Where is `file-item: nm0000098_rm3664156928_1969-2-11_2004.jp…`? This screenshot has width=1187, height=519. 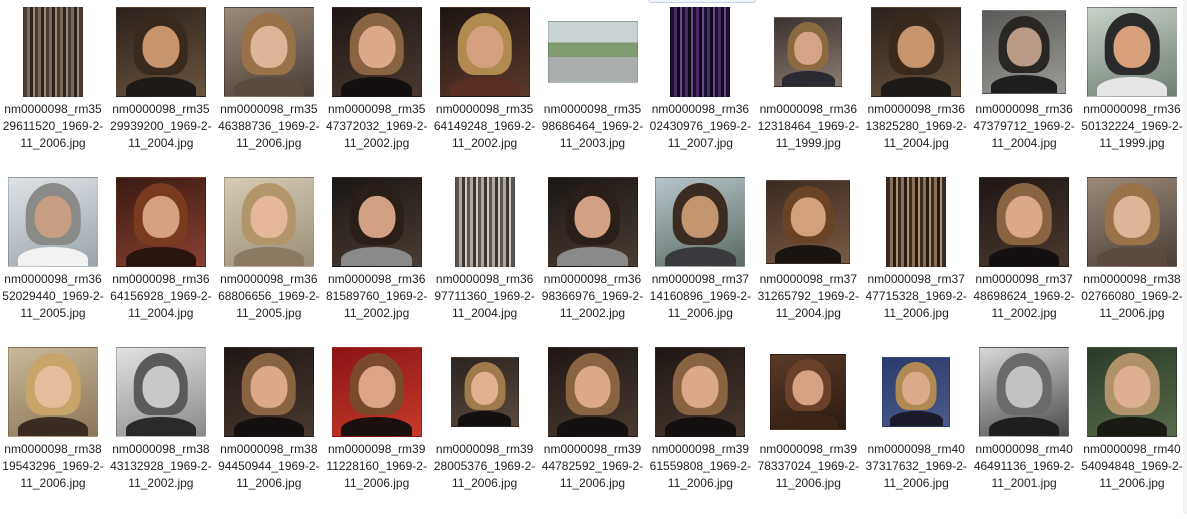 file-item: nm0000098_rm3664156928_1969-2-11_2004.jp… is located at coordinates (161, 263).